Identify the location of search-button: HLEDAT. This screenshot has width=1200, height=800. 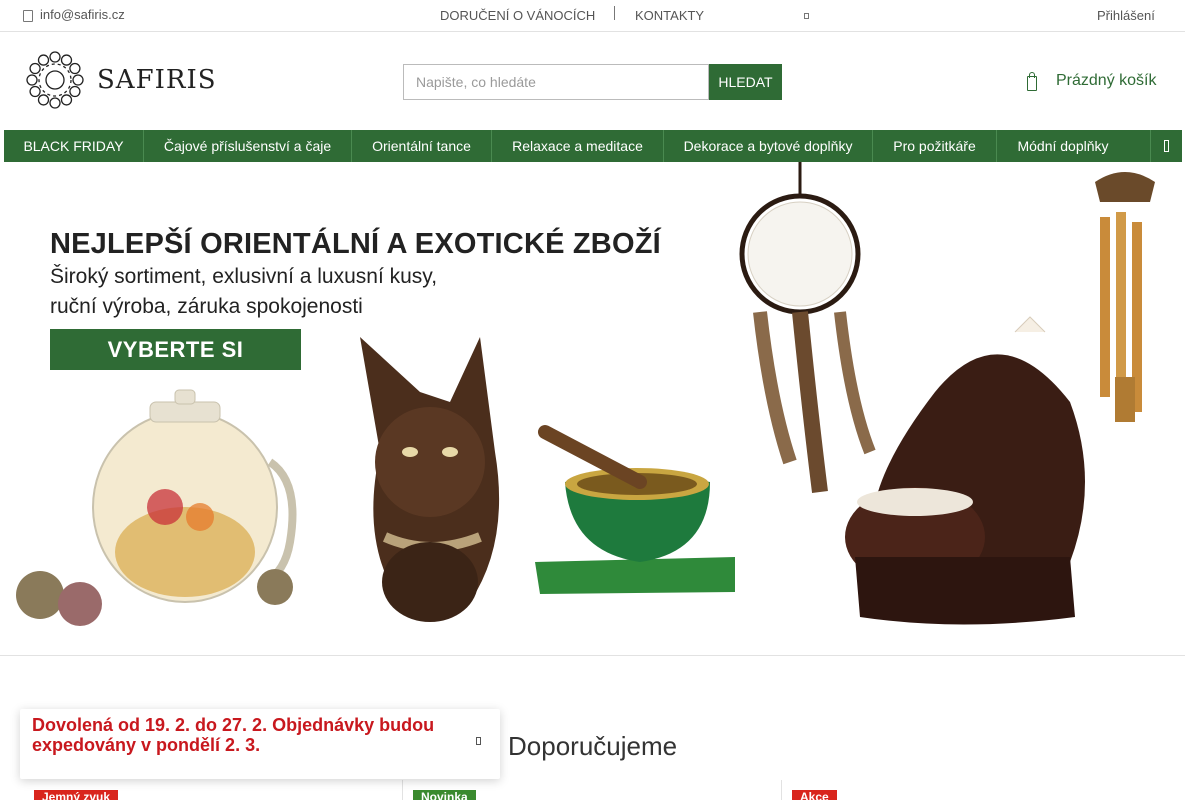
(745, 82).